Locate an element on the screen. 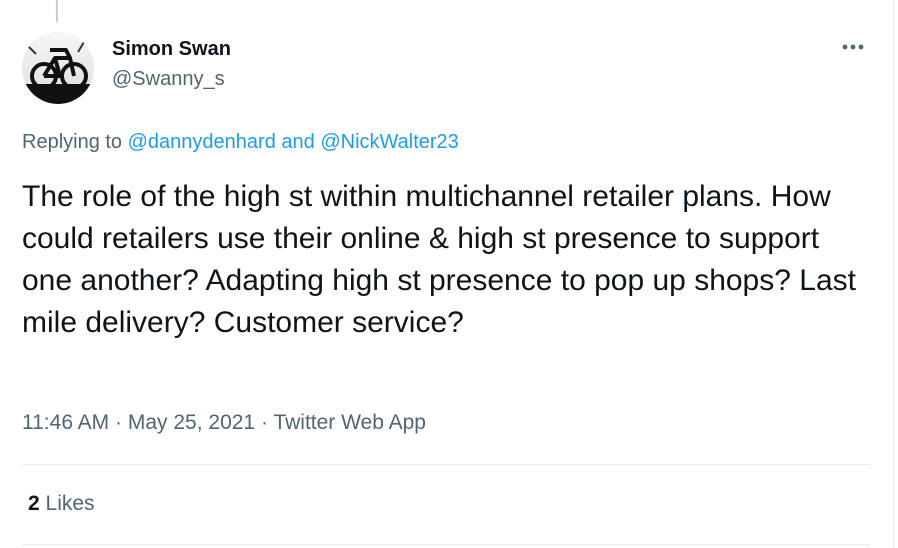 This screenshot has height=548, width=898. tweet-source-link: Twitter Web App is located at coordinates (349, 422).